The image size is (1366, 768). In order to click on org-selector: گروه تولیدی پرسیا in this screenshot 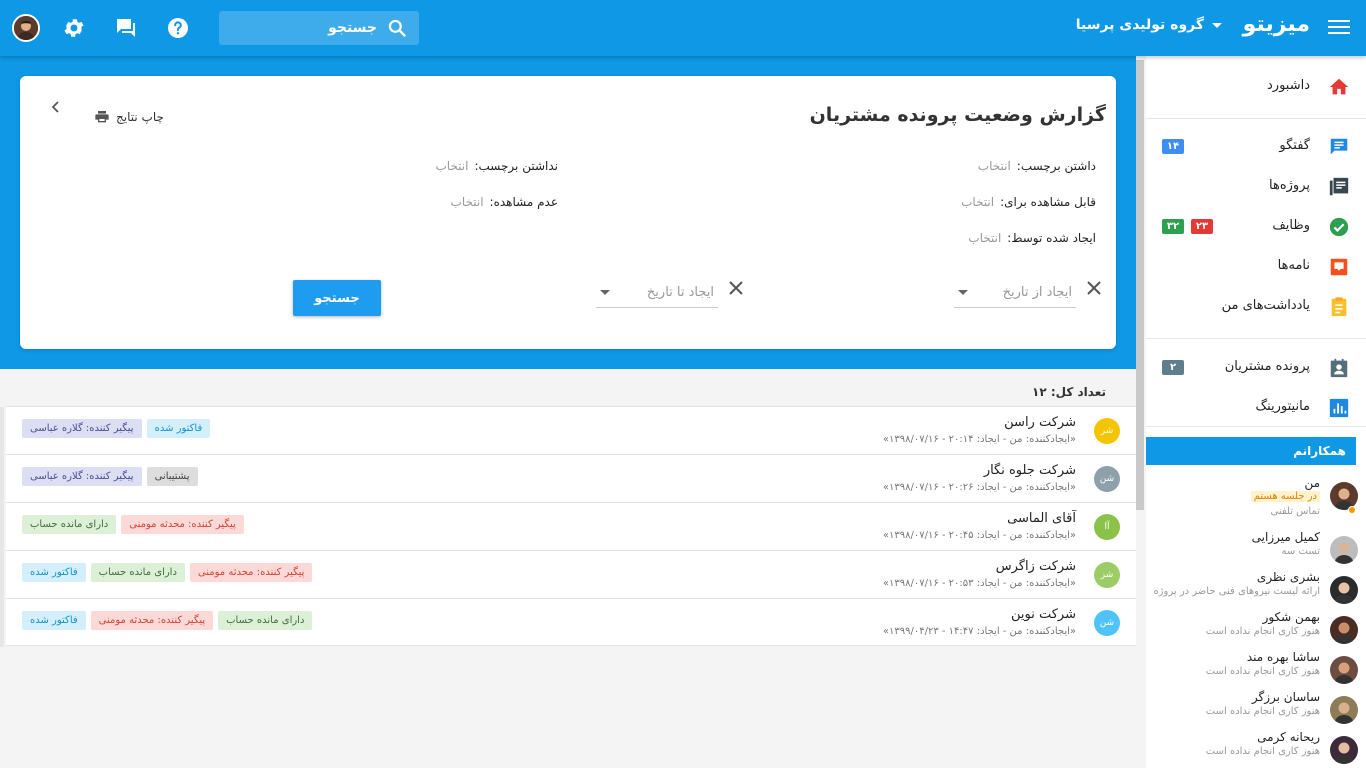, I will do `click(1149, 25)`.